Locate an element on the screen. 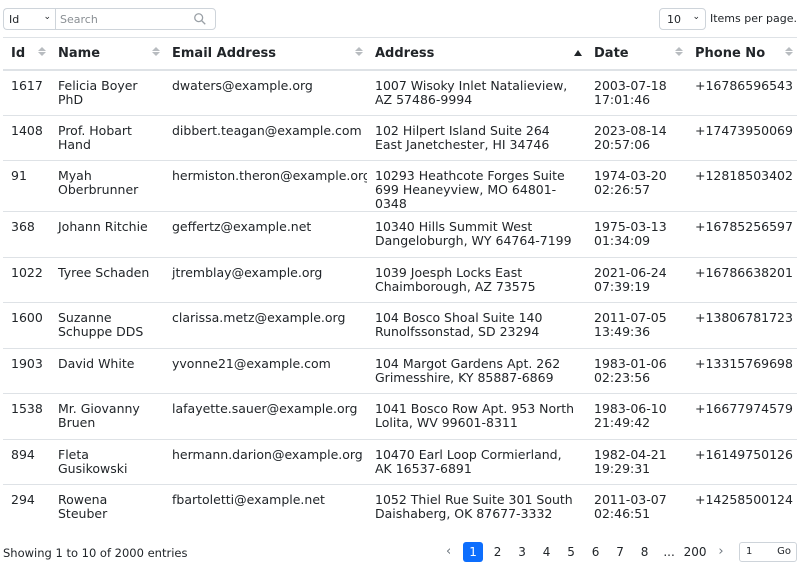  cell-email: lafayette.sauer@example.org is located at coordinates (265, 416).